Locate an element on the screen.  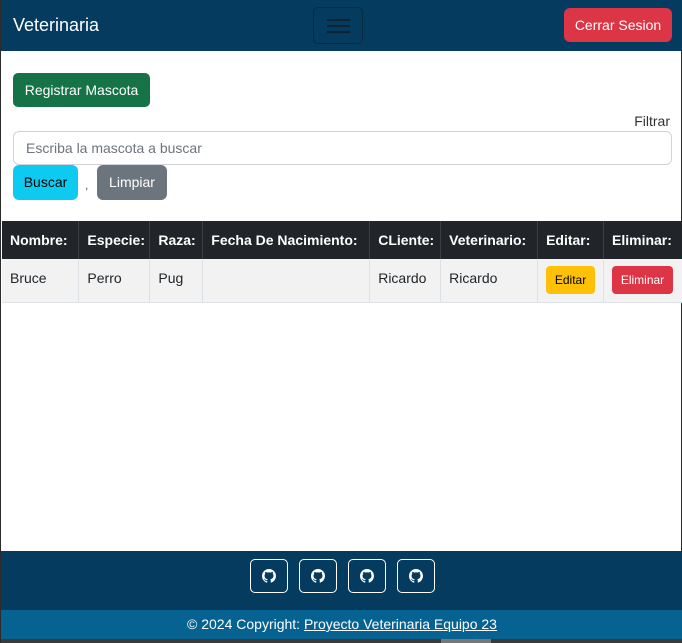
header-raza: Raza: is located at coordinates (176, 240).